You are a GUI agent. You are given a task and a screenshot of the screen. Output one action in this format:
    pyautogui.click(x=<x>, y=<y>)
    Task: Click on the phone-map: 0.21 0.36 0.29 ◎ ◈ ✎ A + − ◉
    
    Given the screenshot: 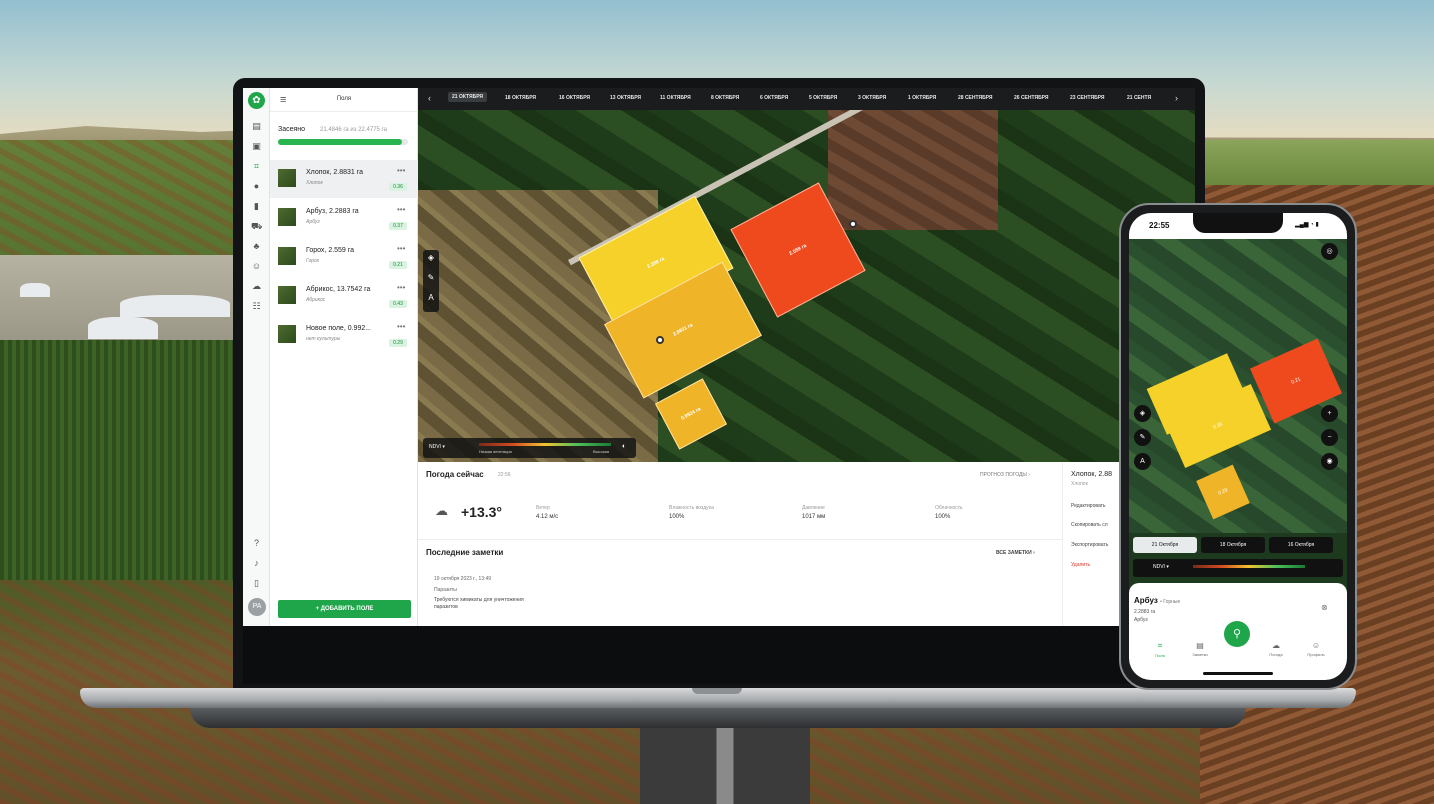 What is the action you would take?
    pyautogui.click(x=1238, y=386)
    